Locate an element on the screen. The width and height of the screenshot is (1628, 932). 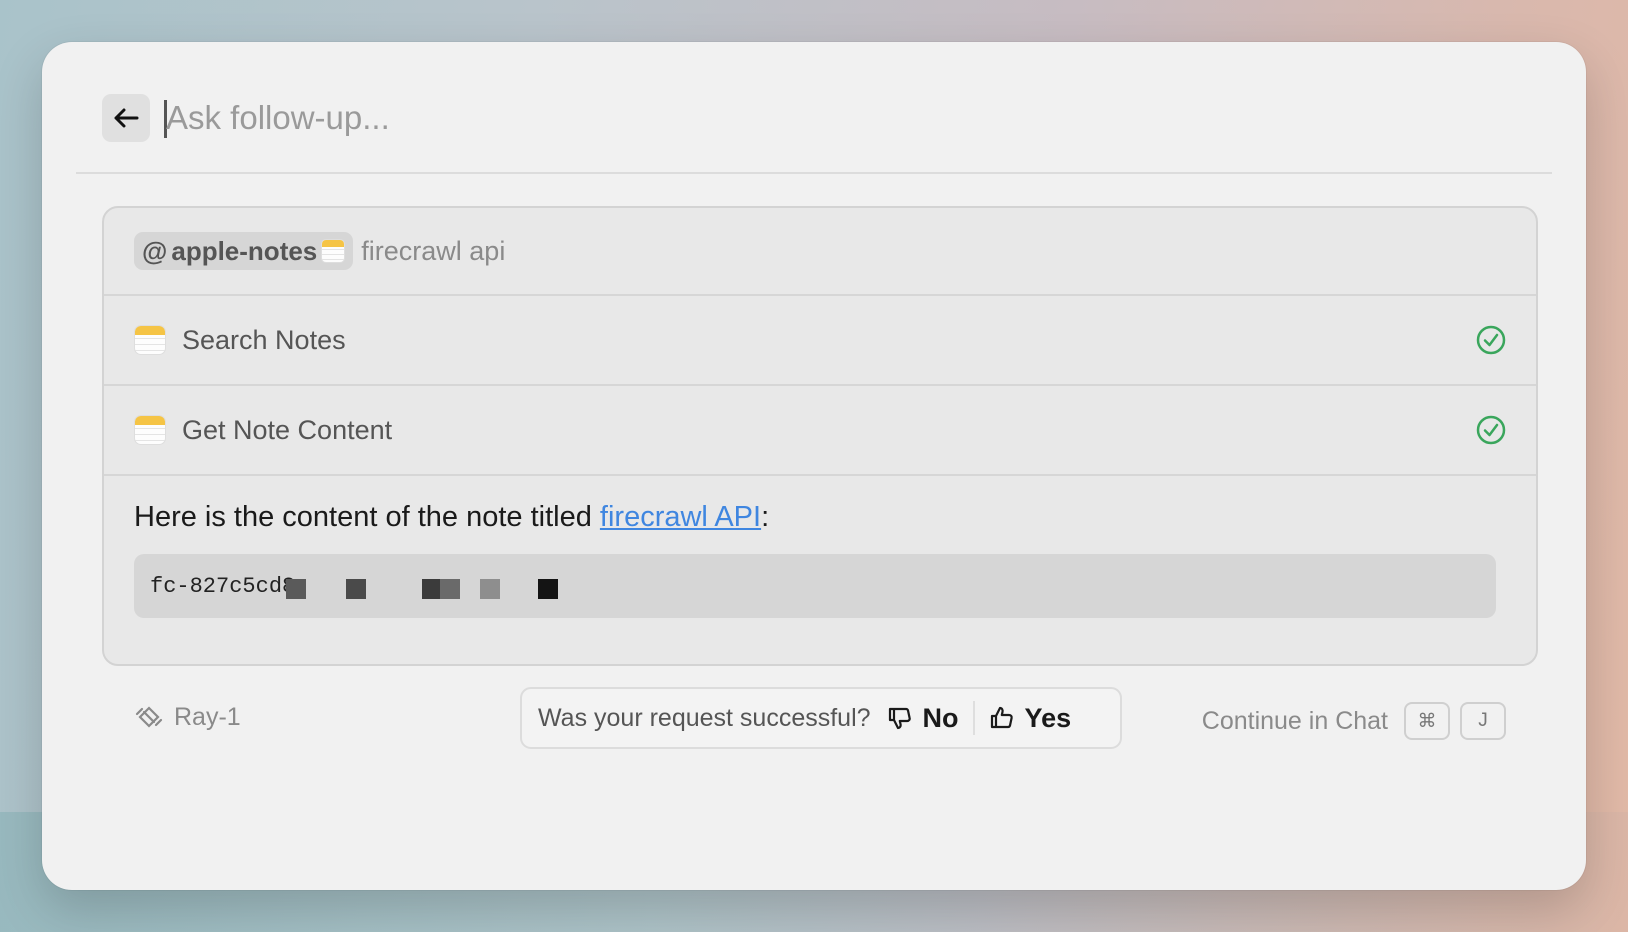
tool-call-search-notes: Search Notes is located at coordinates (820, 341).